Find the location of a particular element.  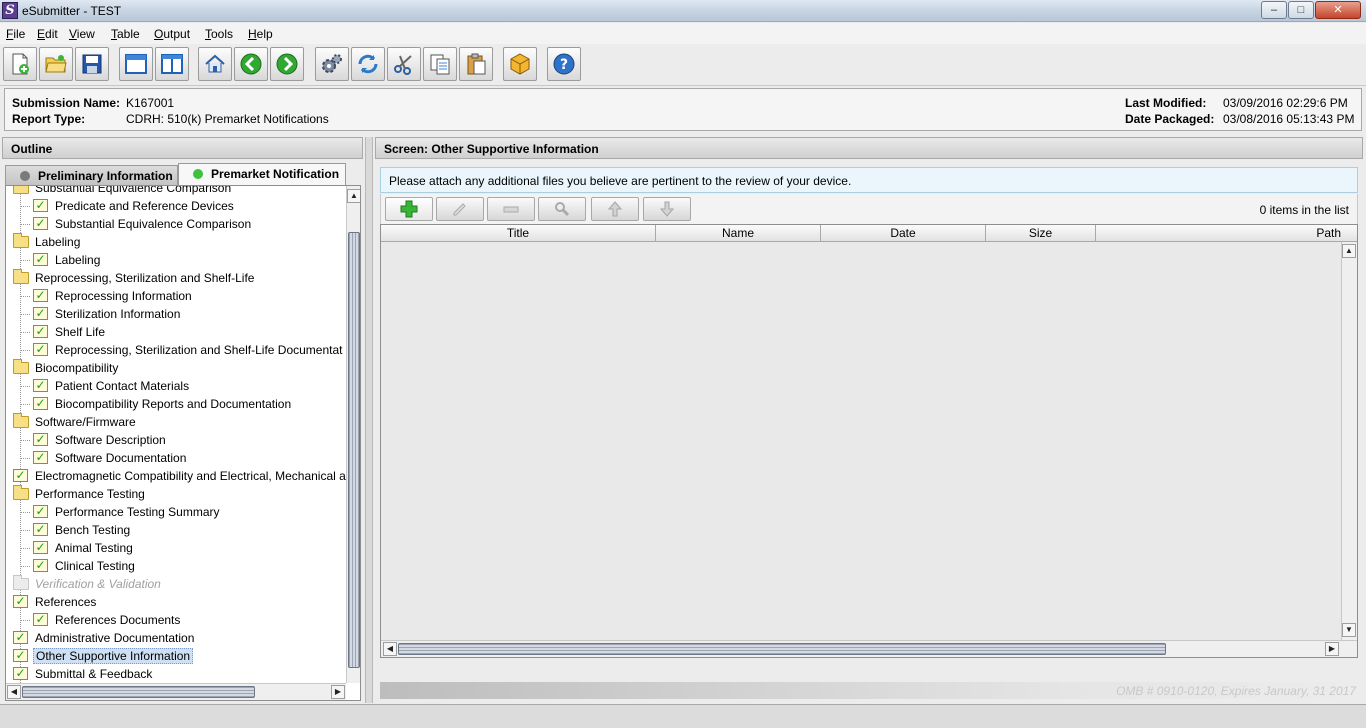

remove-button is located at coordinates (511, 209).